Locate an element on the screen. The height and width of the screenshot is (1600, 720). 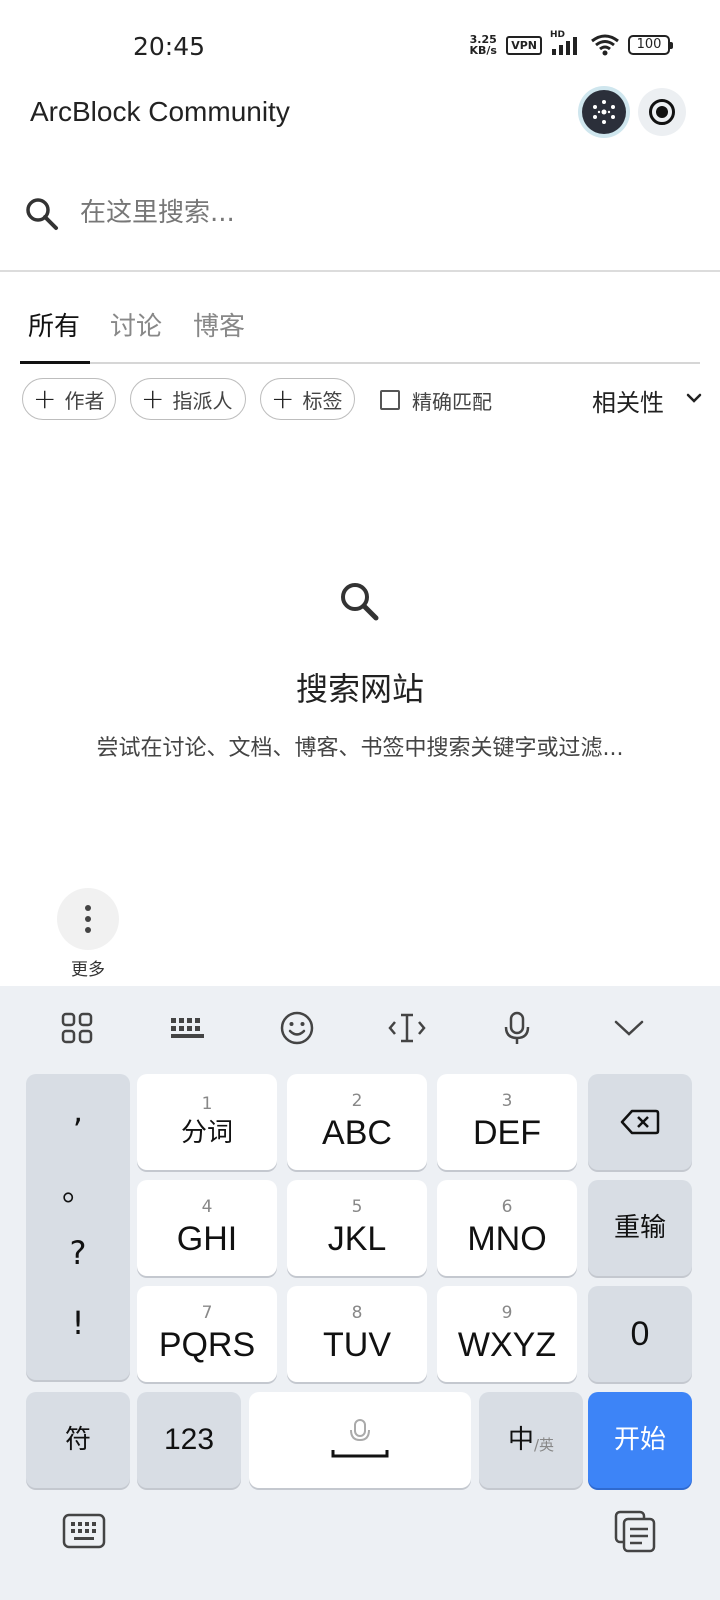
space-mic-icon is located at coordinates (360, 1438).